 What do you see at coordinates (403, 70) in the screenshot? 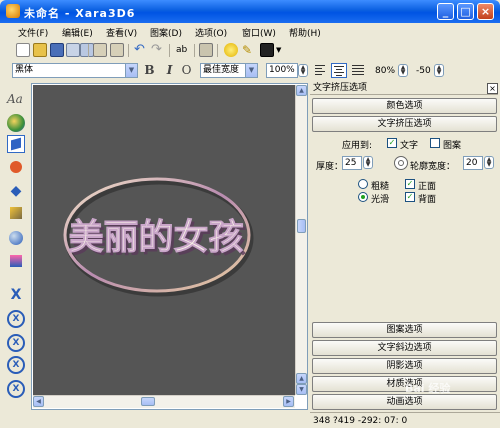
I see `line-spacing-spinner: ▲ ▼` at bounding box center [403, 70].